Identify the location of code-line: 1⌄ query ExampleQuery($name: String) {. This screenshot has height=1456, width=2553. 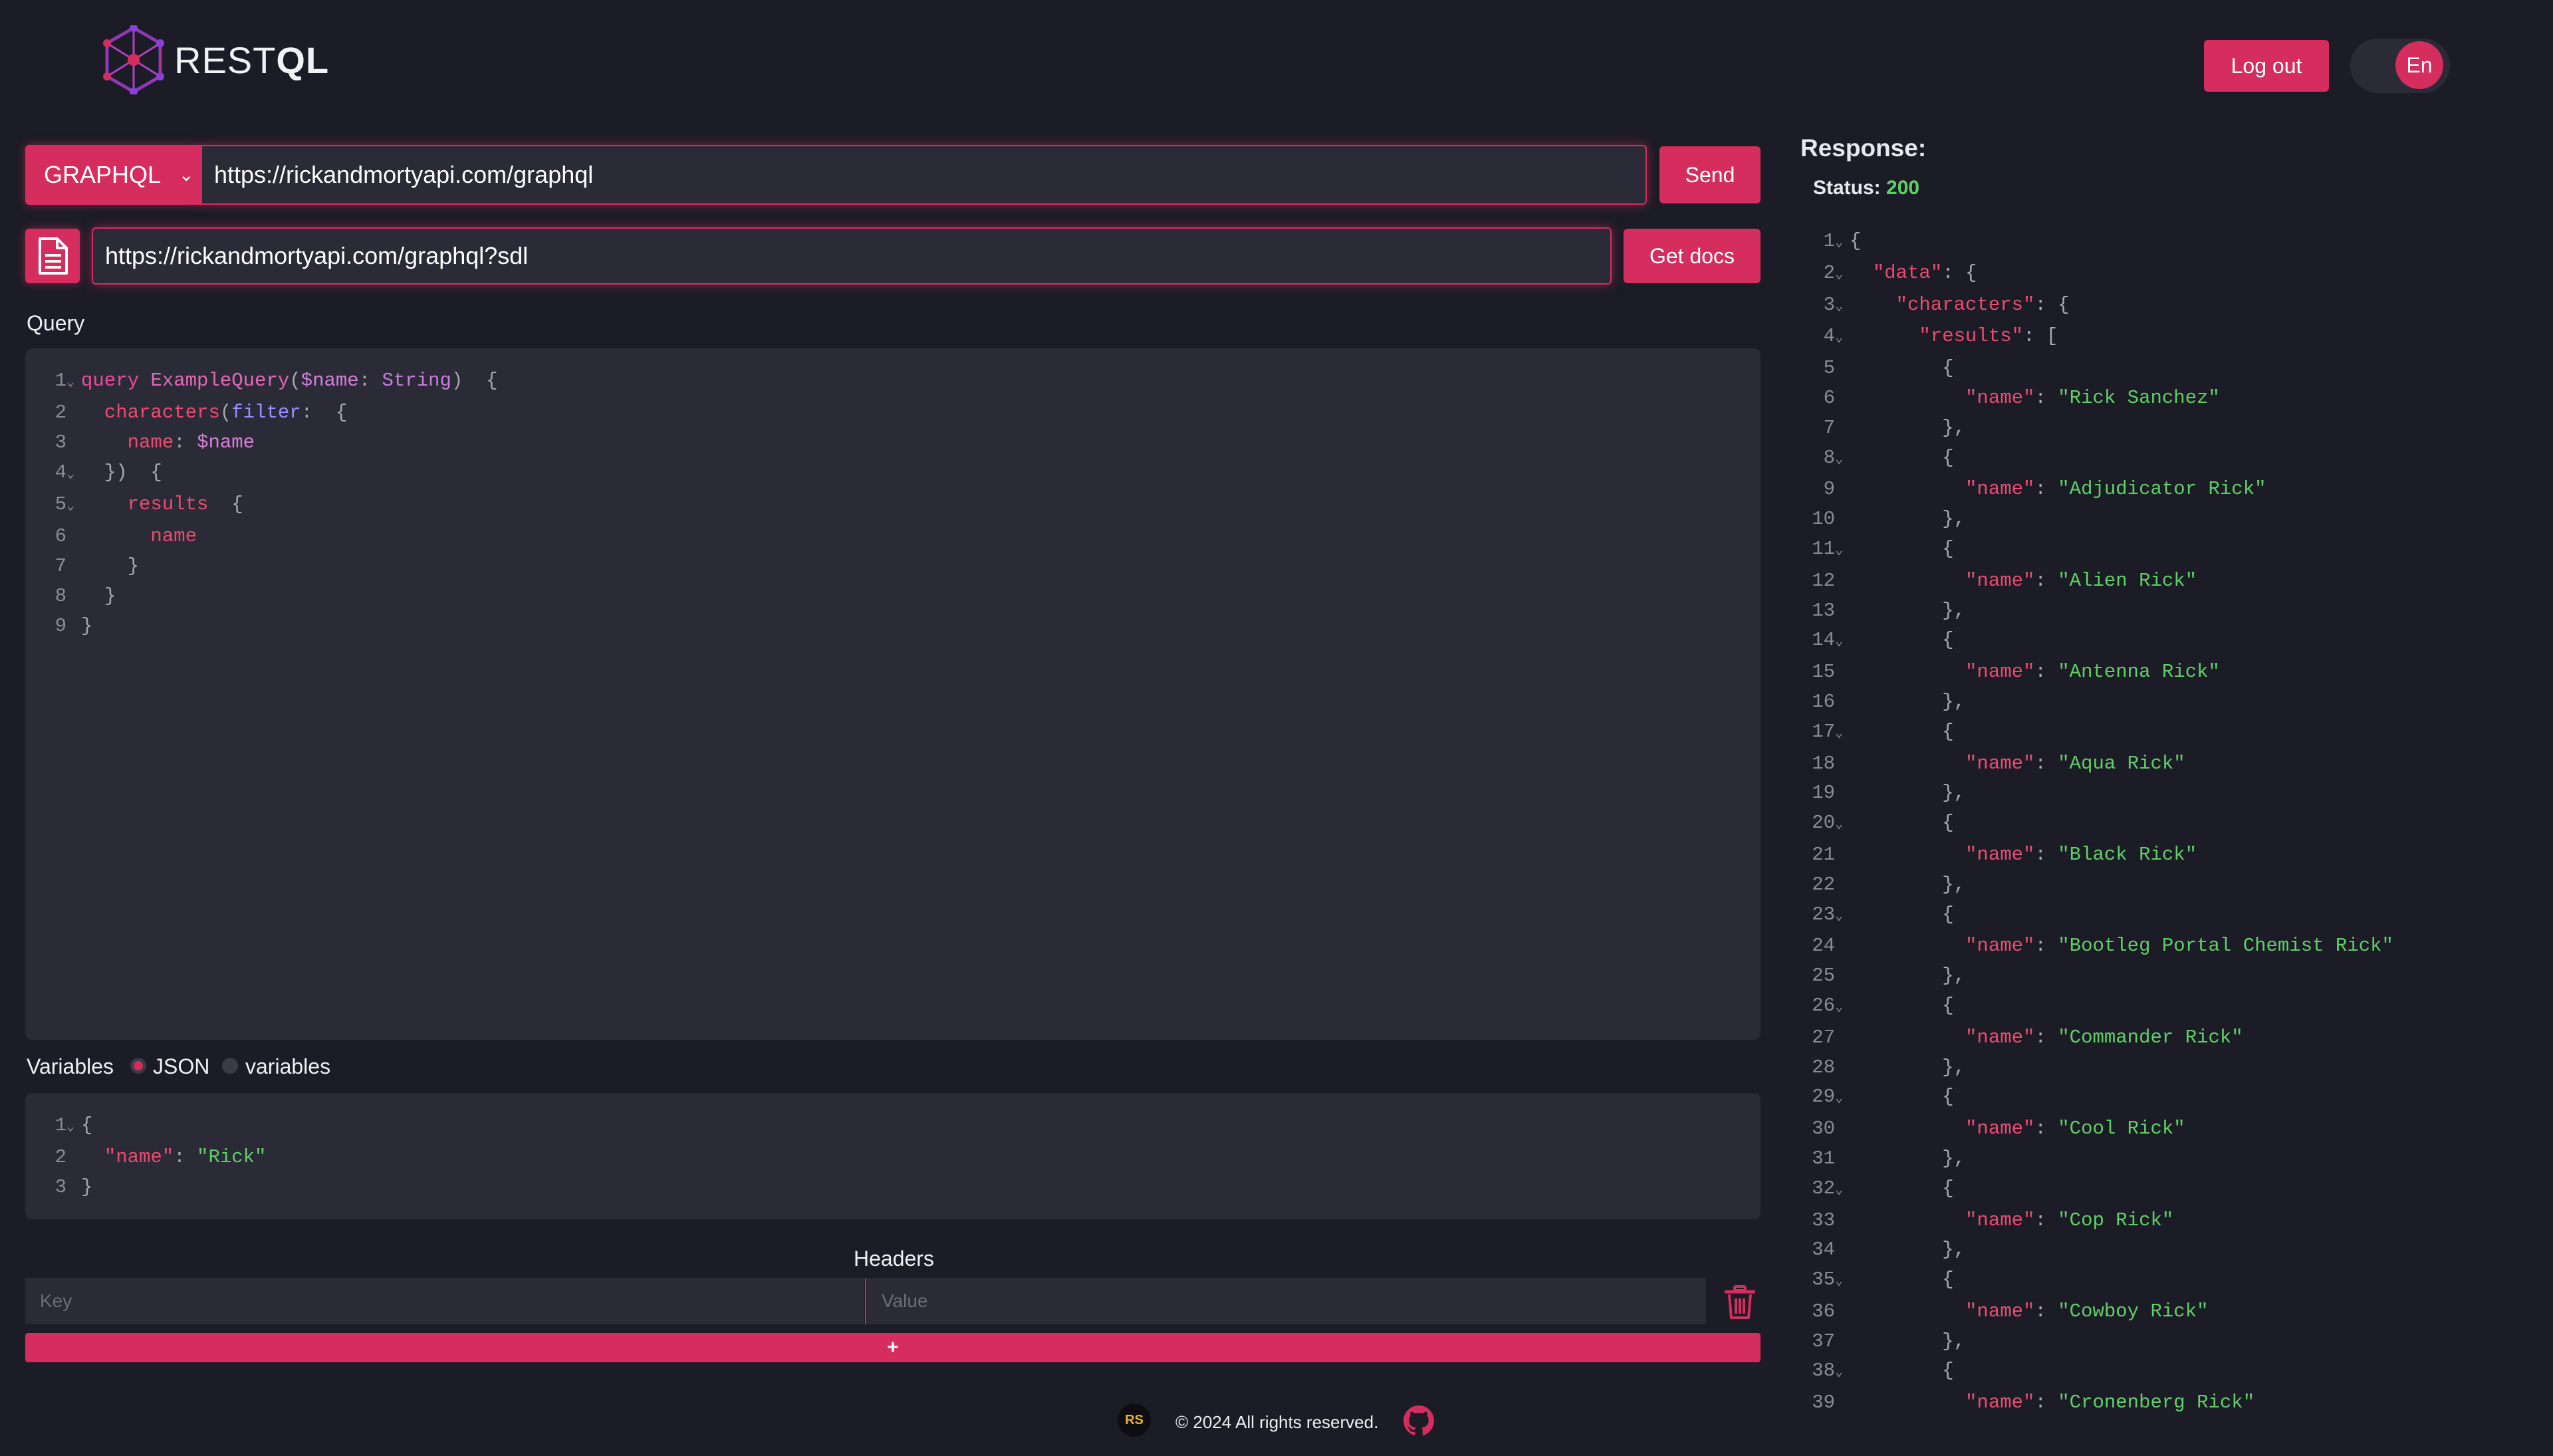
(276, 381).